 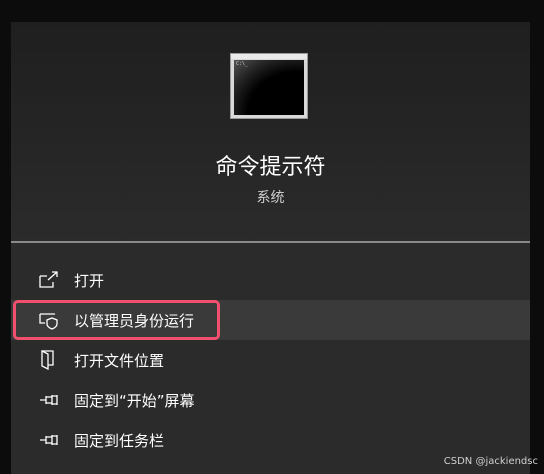 I want to click on watermark: CSDN @jackiendsc, so click(x=490, y=461).